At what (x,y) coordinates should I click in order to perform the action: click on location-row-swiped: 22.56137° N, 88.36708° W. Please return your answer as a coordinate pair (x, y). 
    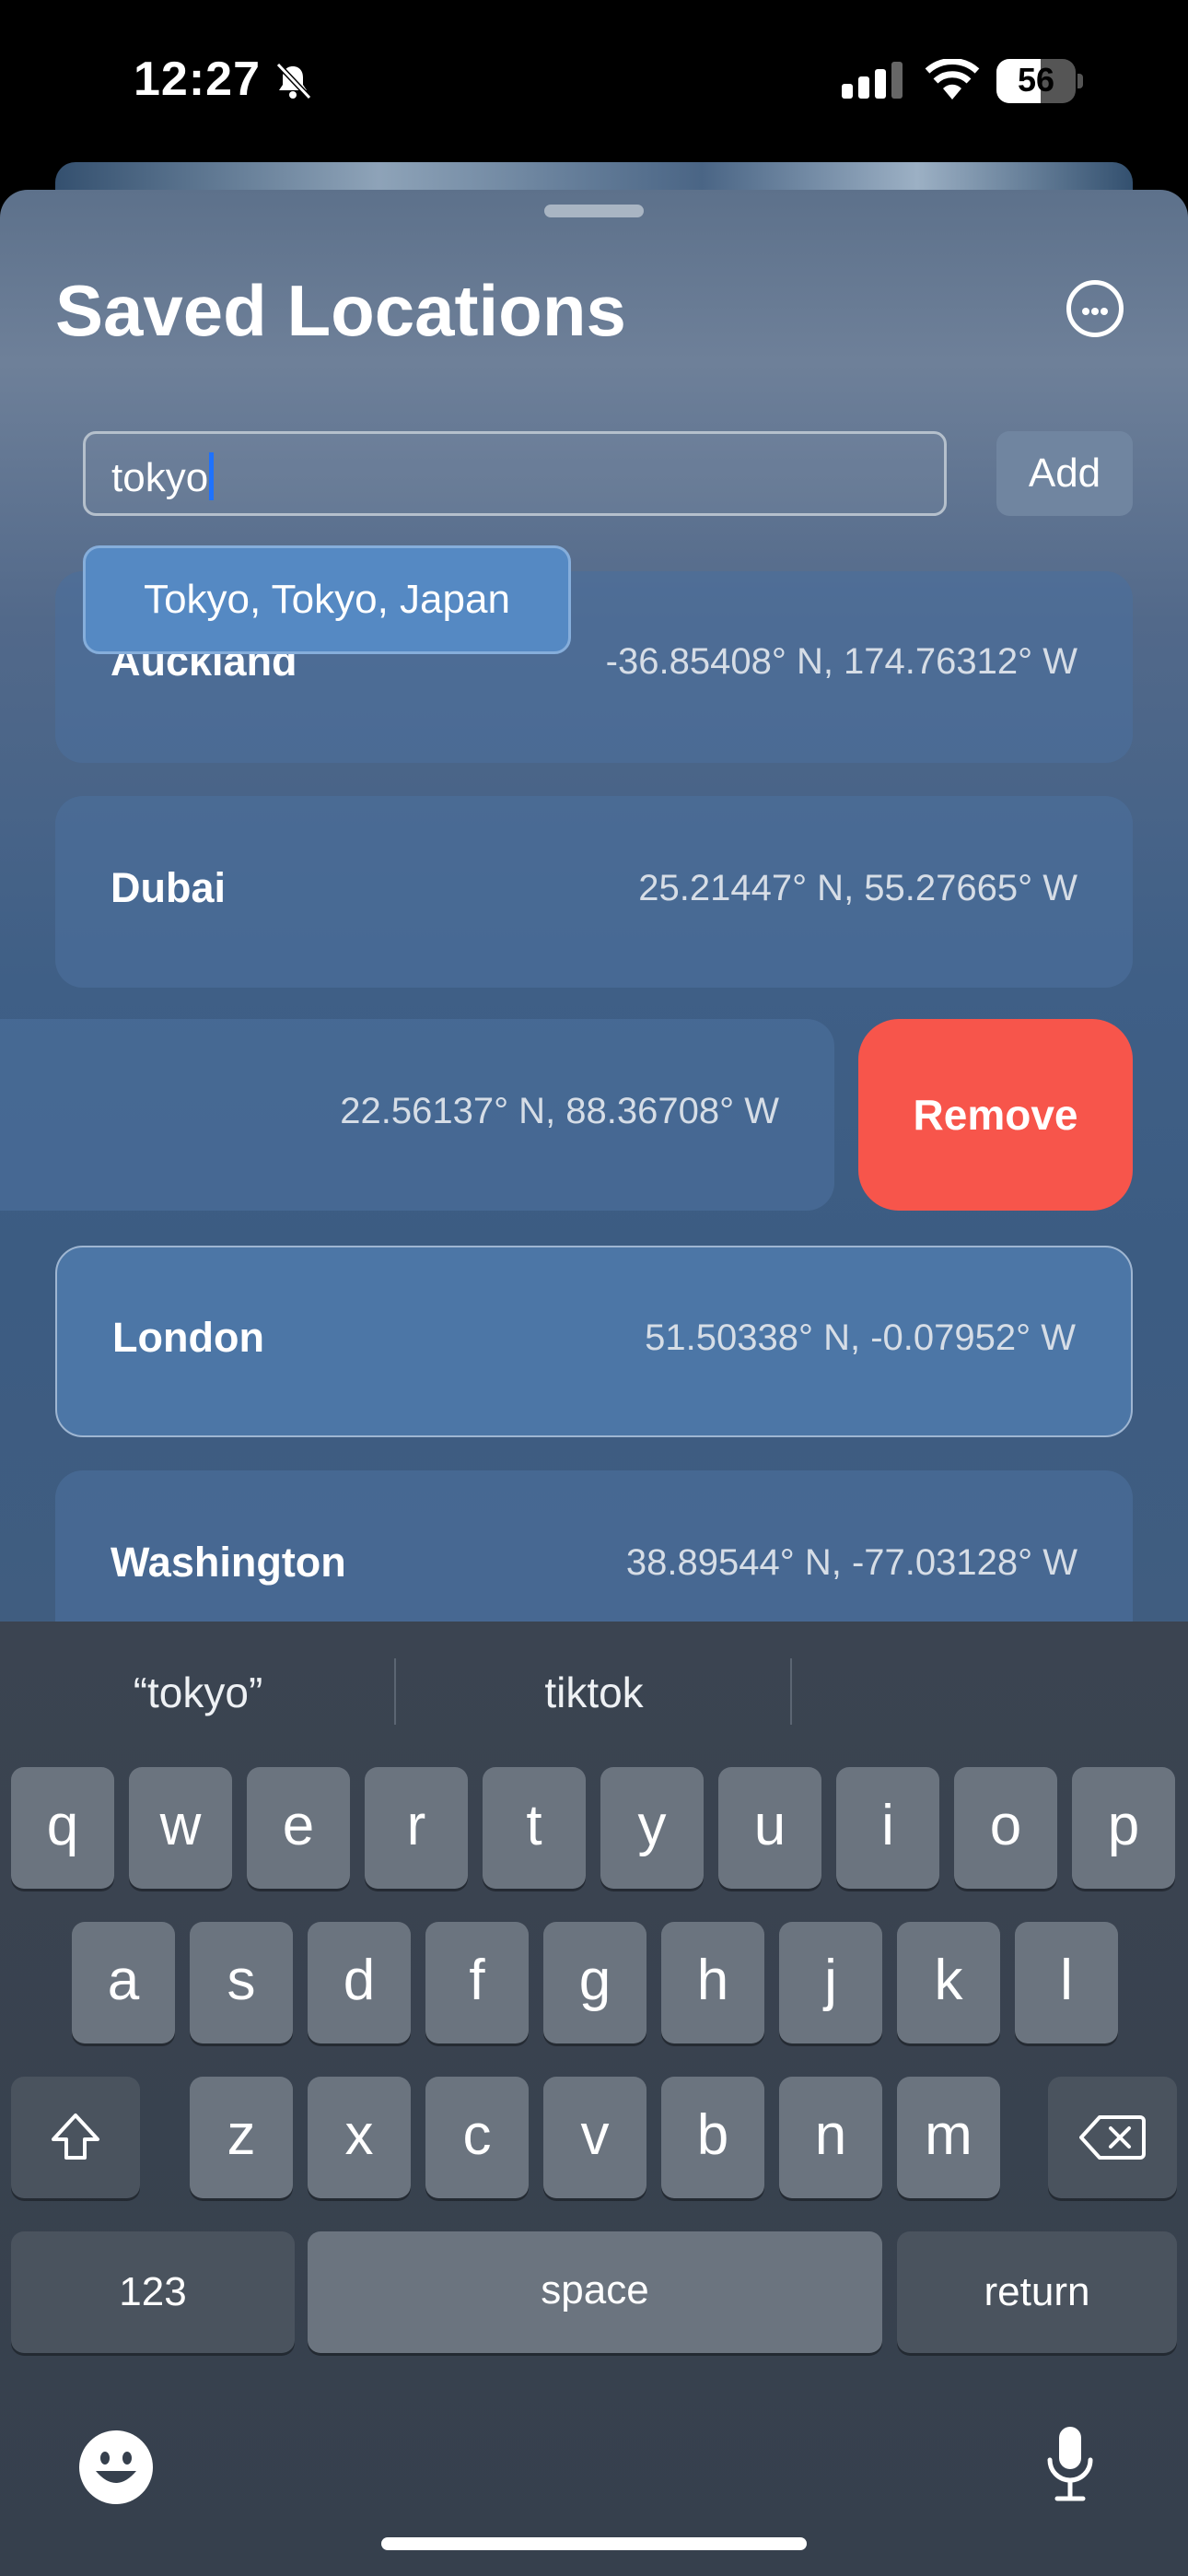
    Looking at the image, I should click on (417, 1115).